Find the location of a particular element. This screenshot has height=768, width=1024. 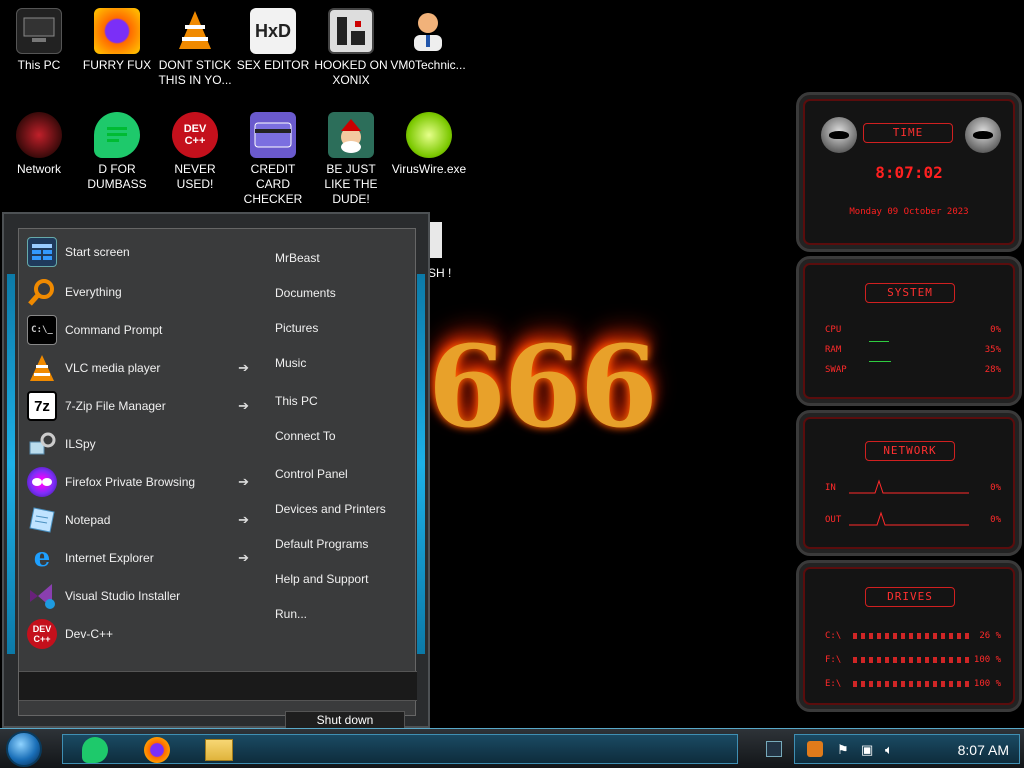

link-control-panel: Control Panel is located at coordinates (311, 474).